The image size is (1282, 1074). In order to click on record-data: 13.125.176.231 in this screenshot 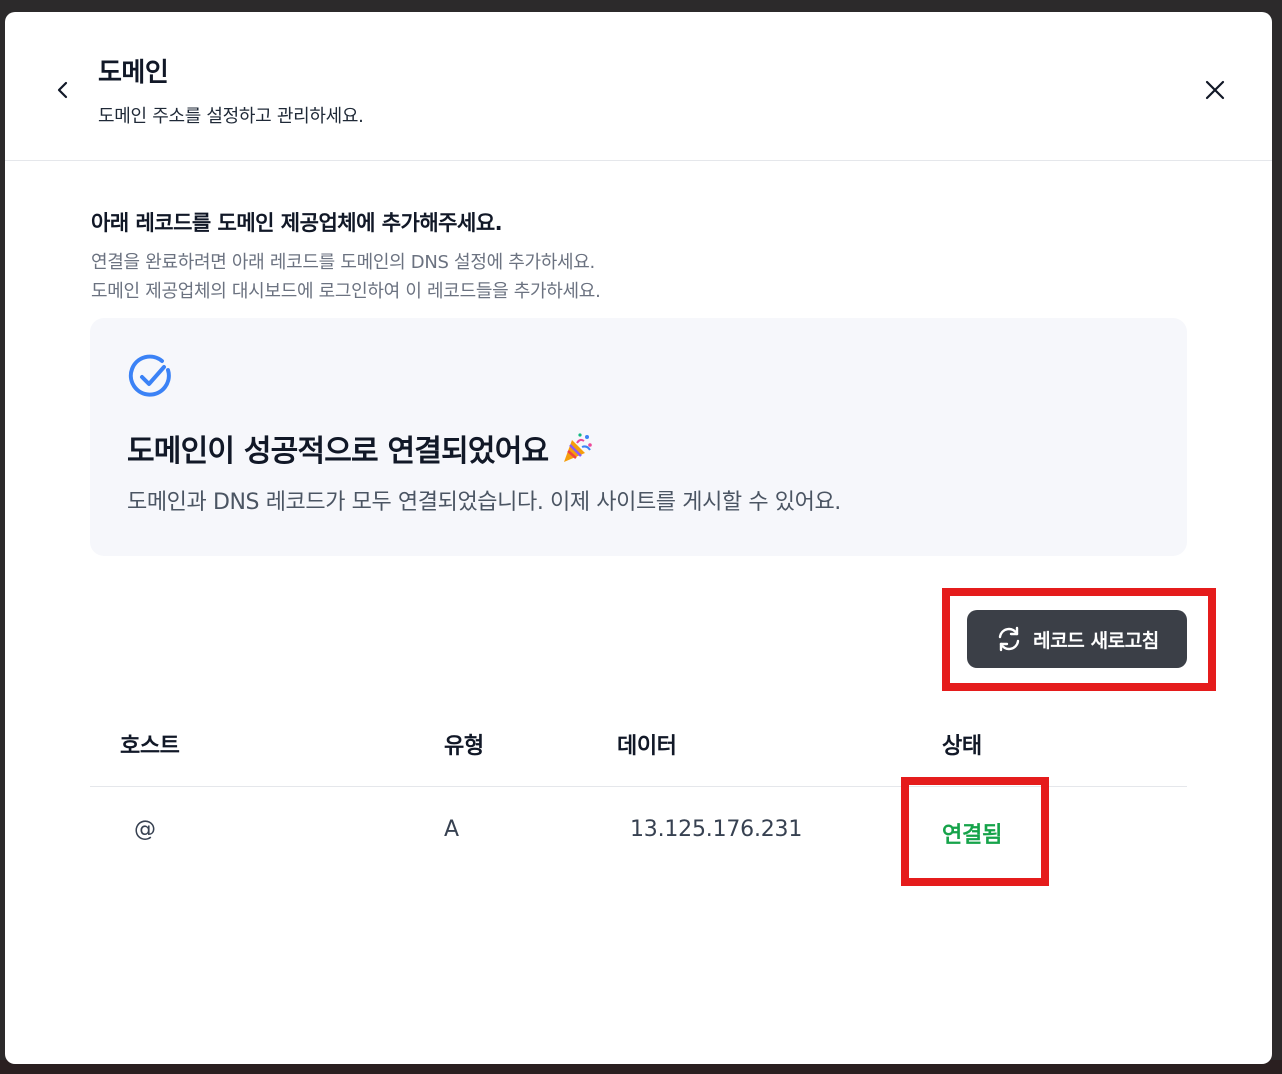, I will do `click(716, 829)`.